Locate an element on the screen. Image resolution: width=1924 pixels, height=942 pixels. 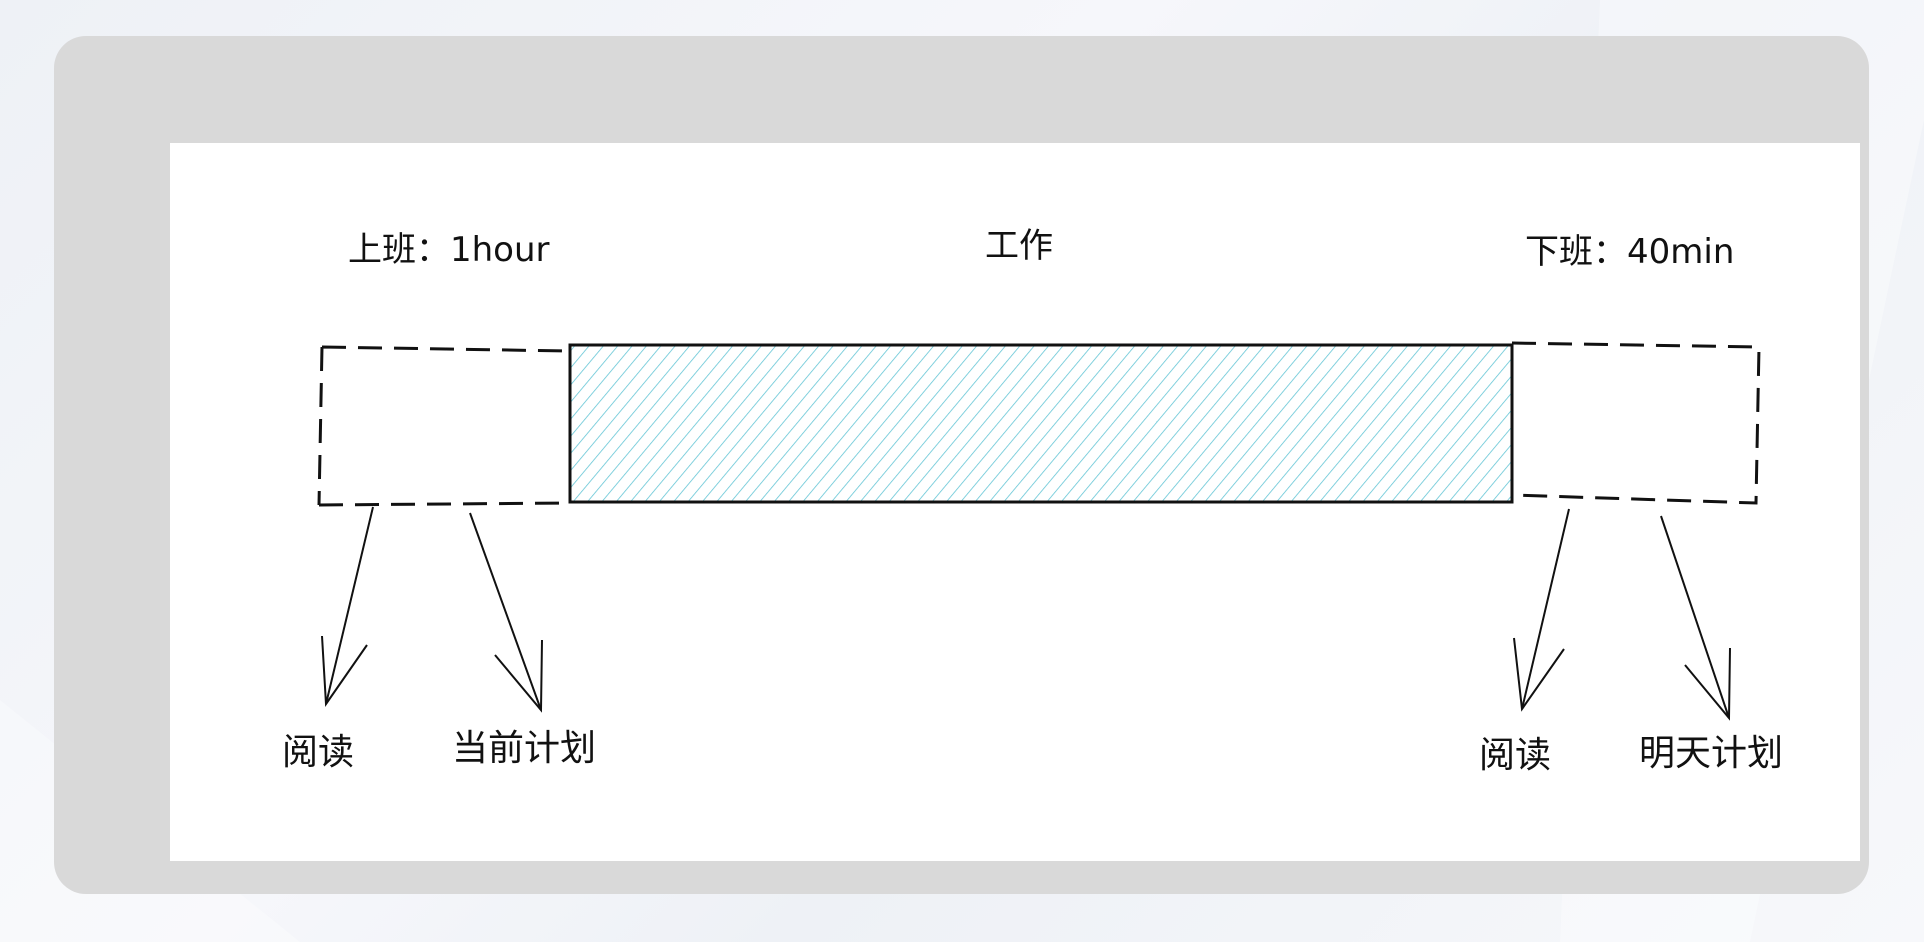
current-plan-label: 当前计划 is located at coordinates (524, 748).